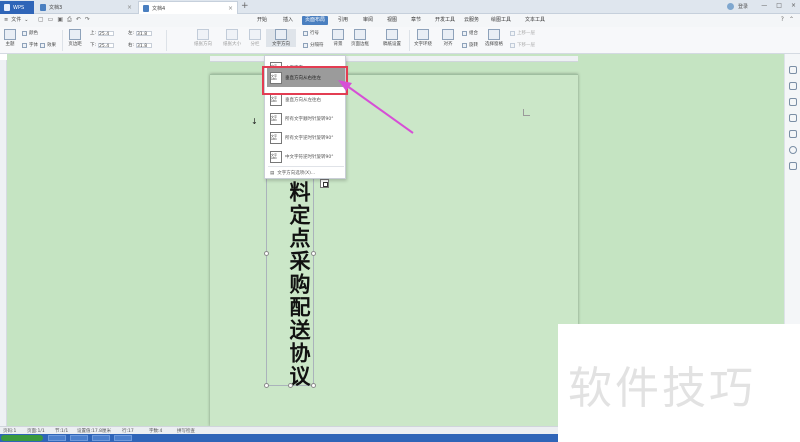  Describe the element at coordinates (793, 166) in the screenshot. I see `share-icon` at that location.